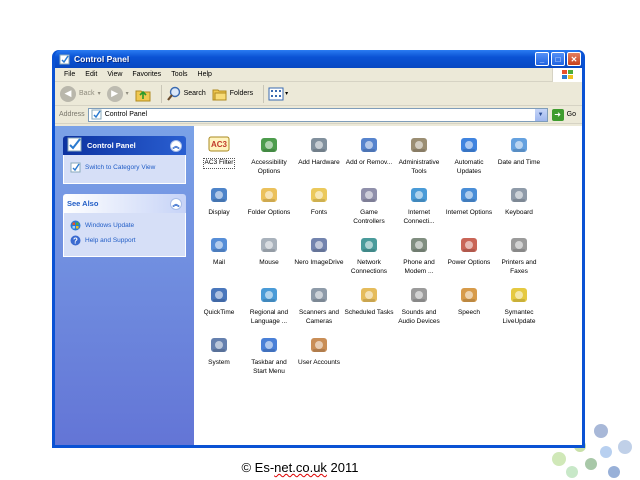 The image size is (640, 480). What do you see at coordinates (83, 203) in the screenshot?
I see `see-also-title: See Also` at bounding box center [83, 203].